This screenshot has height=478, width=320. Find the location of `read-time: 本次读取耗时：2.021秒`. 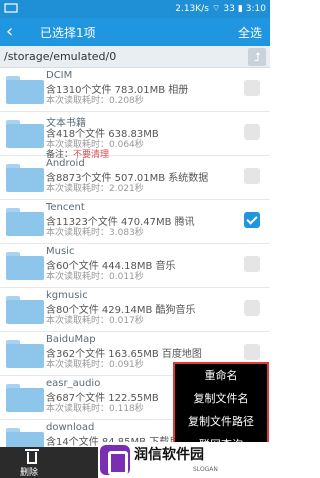

read-time: 本次读取耗时：2.021秒 is located at coordinates (95, 189).